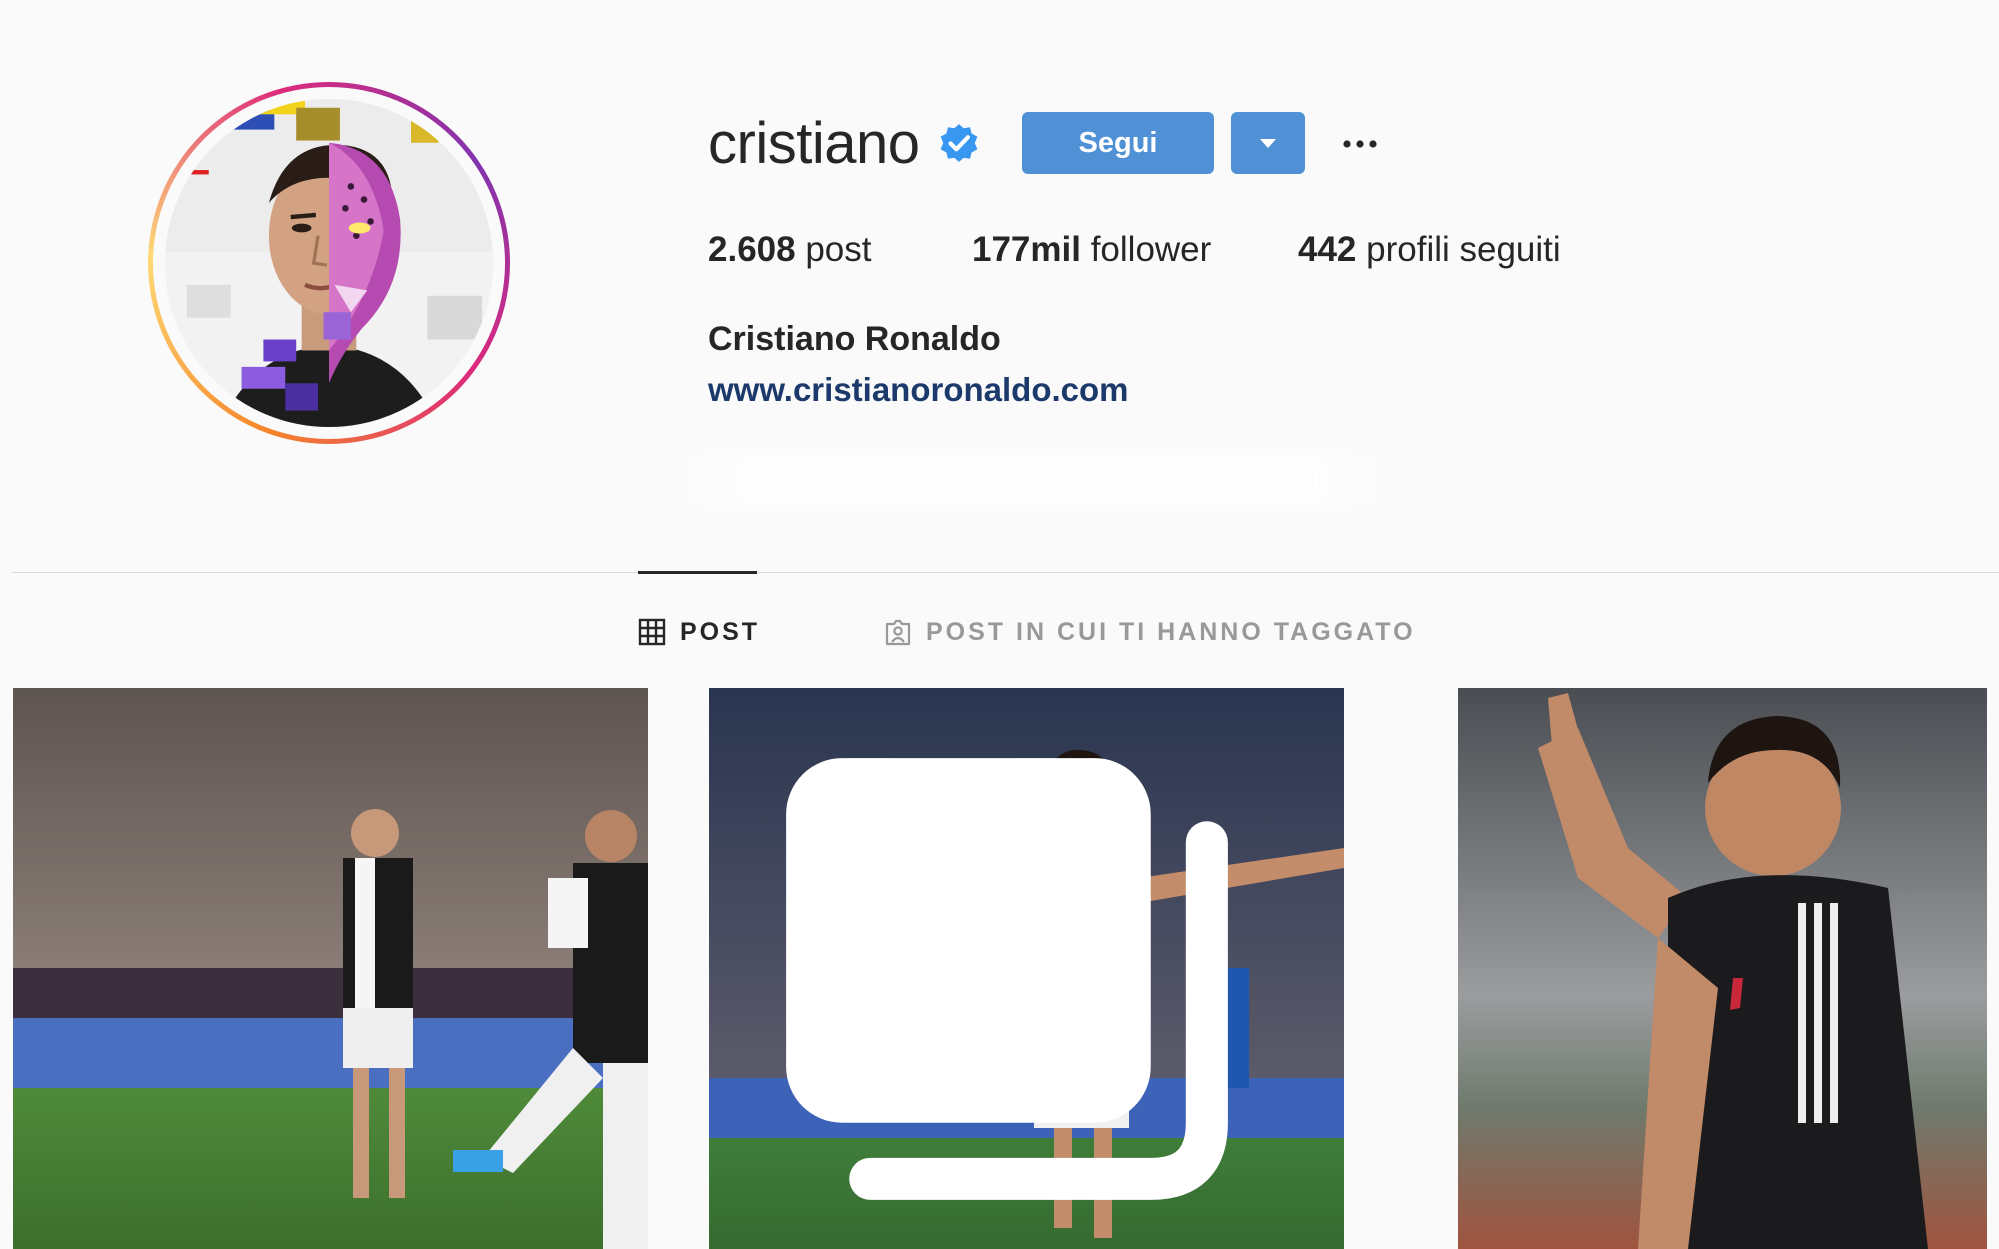 Image resolution: width=1999 pixels, height=1249 pixels. I want to click on posts-count: 2.608 post, so click(789, 250).